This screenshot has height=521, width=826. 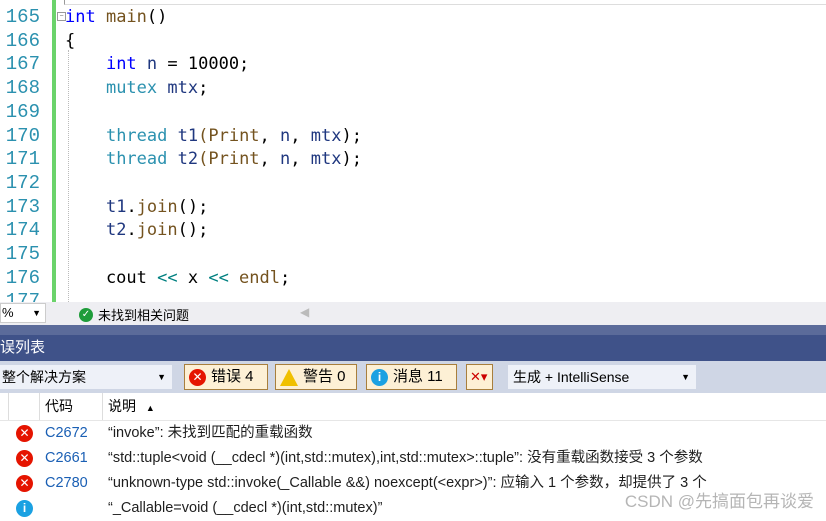 I want to click on column-desc-label: 说明, so click(x=122, y=406).